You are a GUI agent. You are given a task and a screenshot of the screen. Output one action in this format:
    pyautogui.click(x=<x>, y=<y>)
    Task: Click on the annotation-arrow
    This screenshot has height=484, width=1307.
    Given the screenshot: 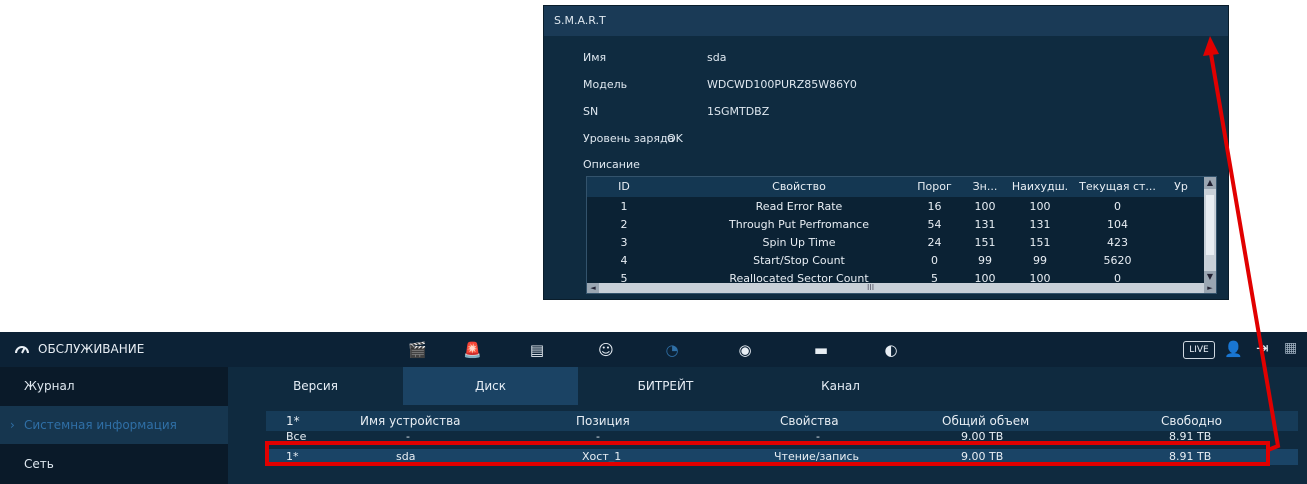 What is the action you would take?
    pyautogui.click(x=1242, y=244)
    